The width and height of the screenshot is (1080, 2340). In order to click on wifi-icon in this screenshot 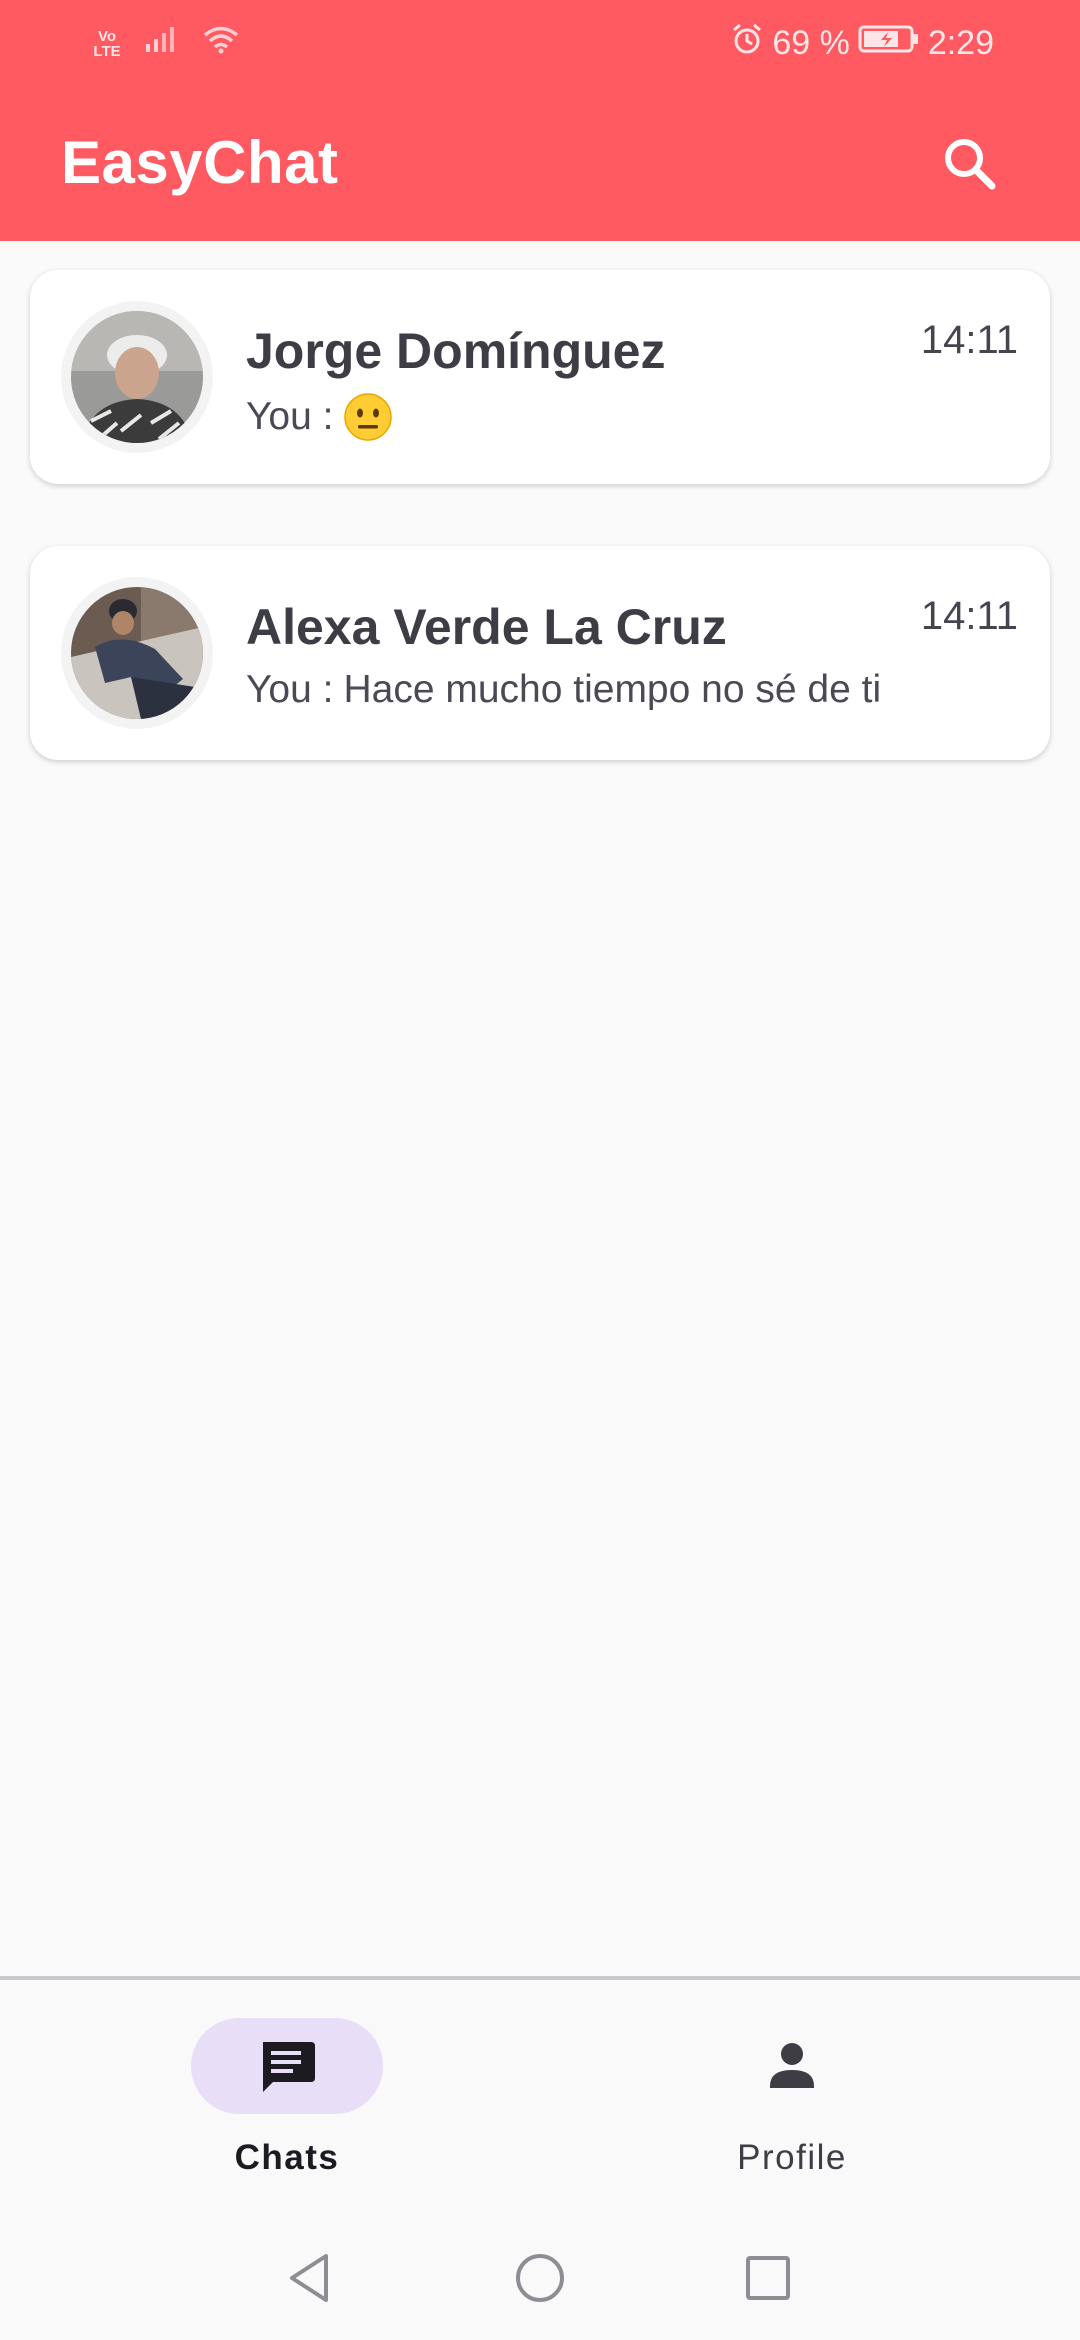, I will do `click(221, 43)`.